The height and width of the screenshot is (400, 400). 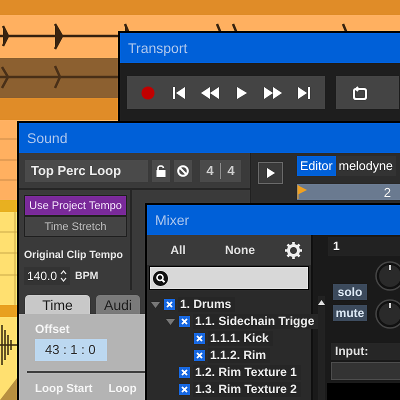 What do you see at coordinates (86, 276) in the screenshot?
I see `unit-label: BPM` at bounding box center [86, 276].